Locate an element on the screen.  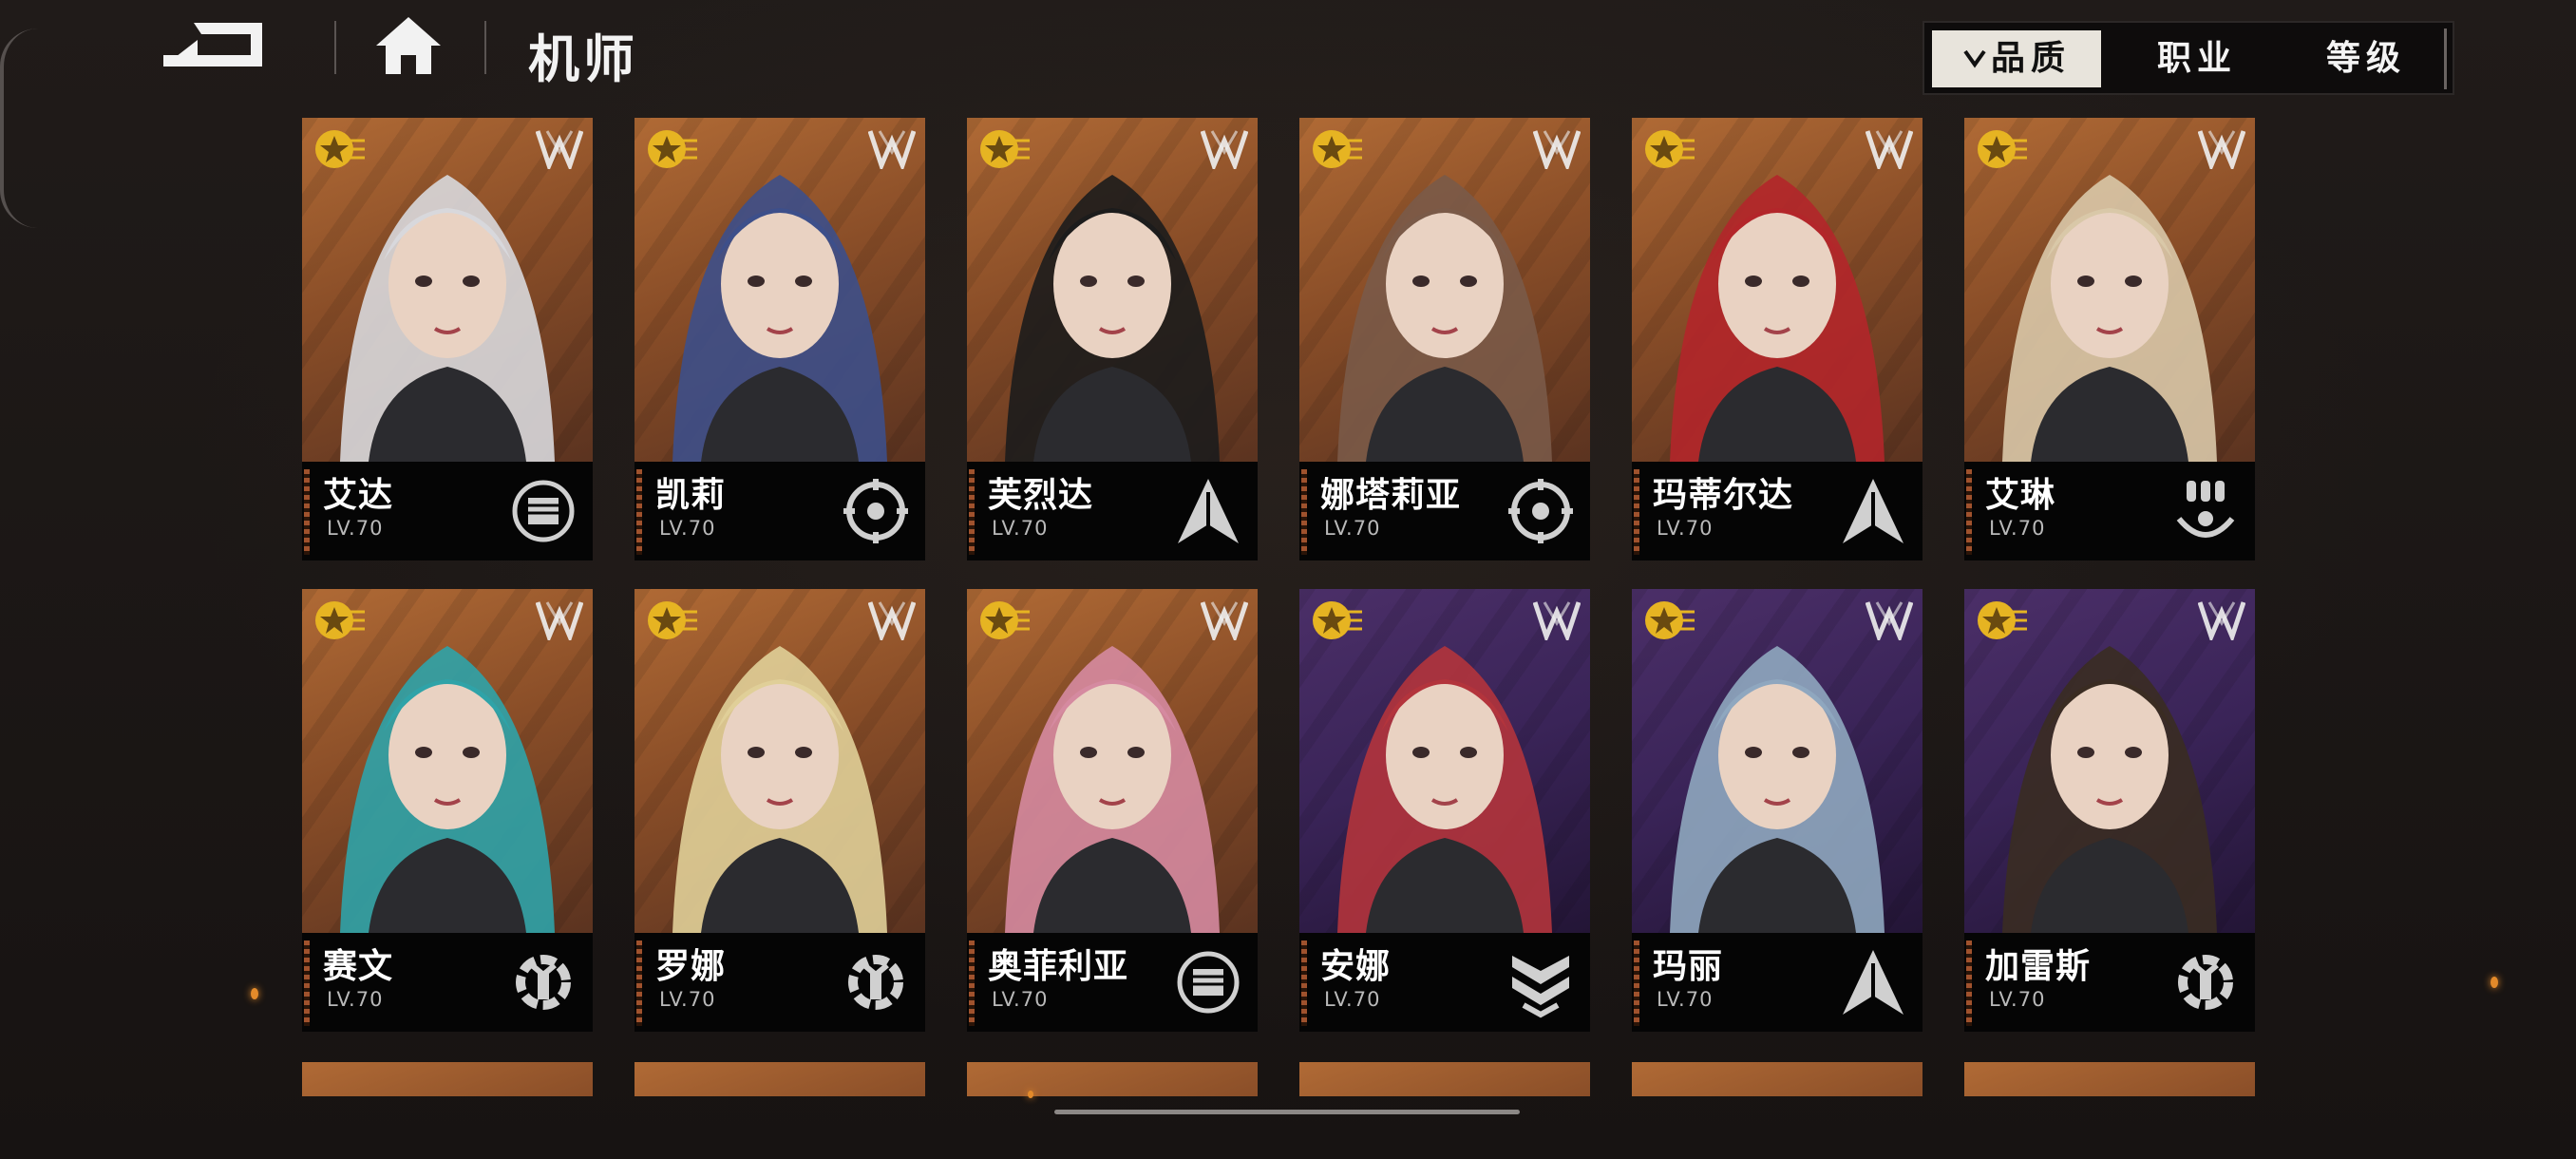
pilot-card: 加雷斯 LV.70 is located at coordinates (2109, 810).